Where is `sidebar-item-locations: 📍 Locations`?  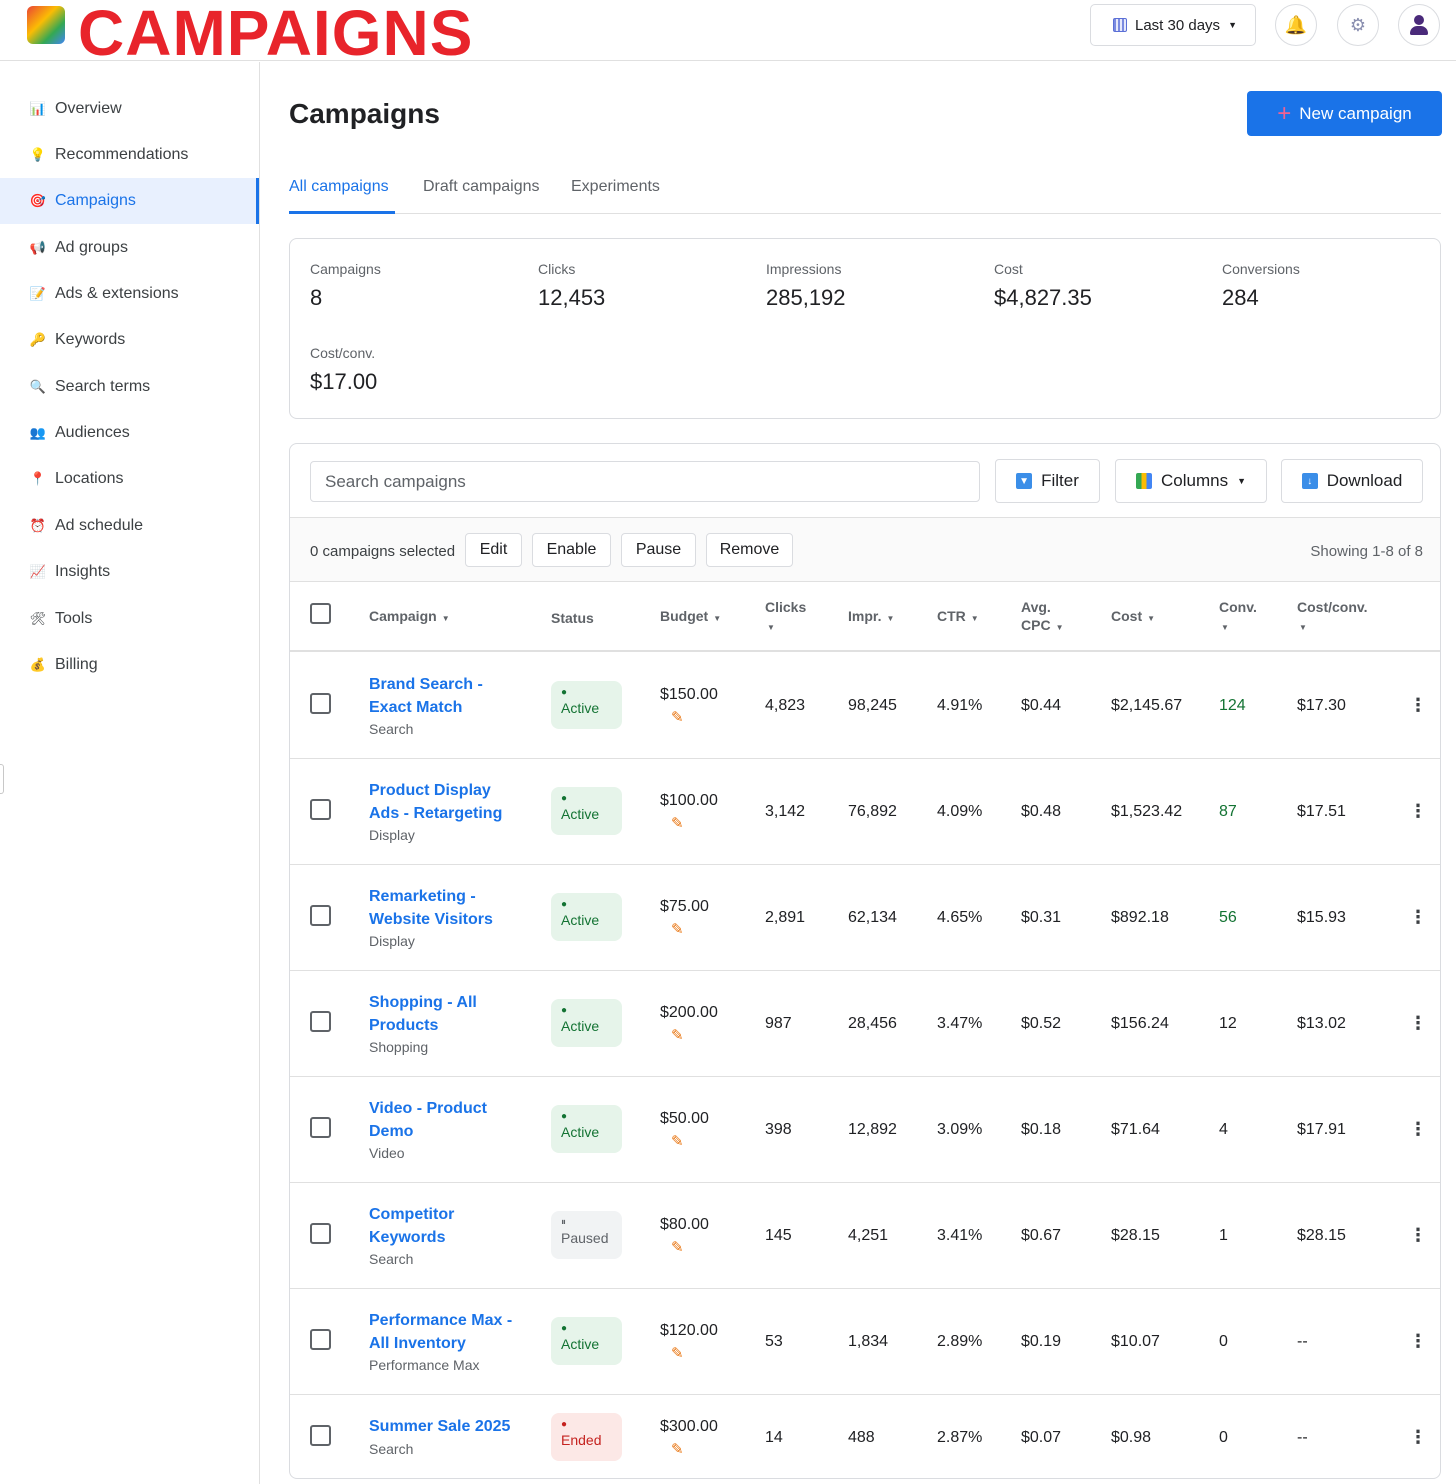 sidebar-item-locations: 📍 Locations is located at coordinates (129, 479).